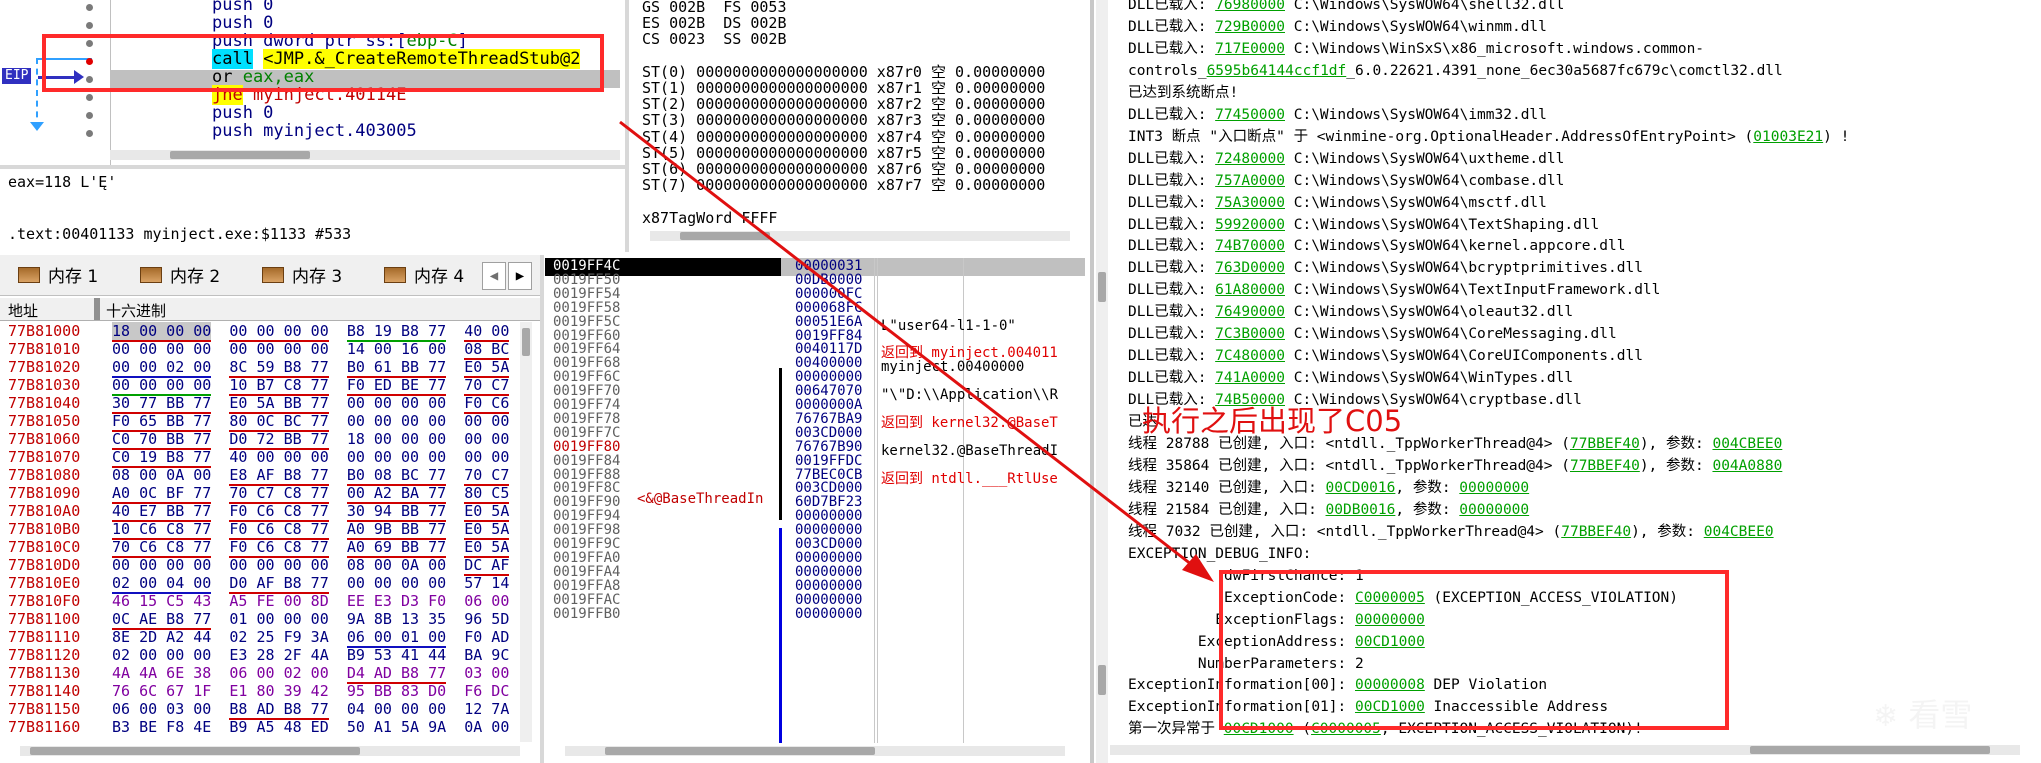 The height and width of the screenshot is (763, 2041). I want to click on log-address-link: 00000008, so click(1390, 685).